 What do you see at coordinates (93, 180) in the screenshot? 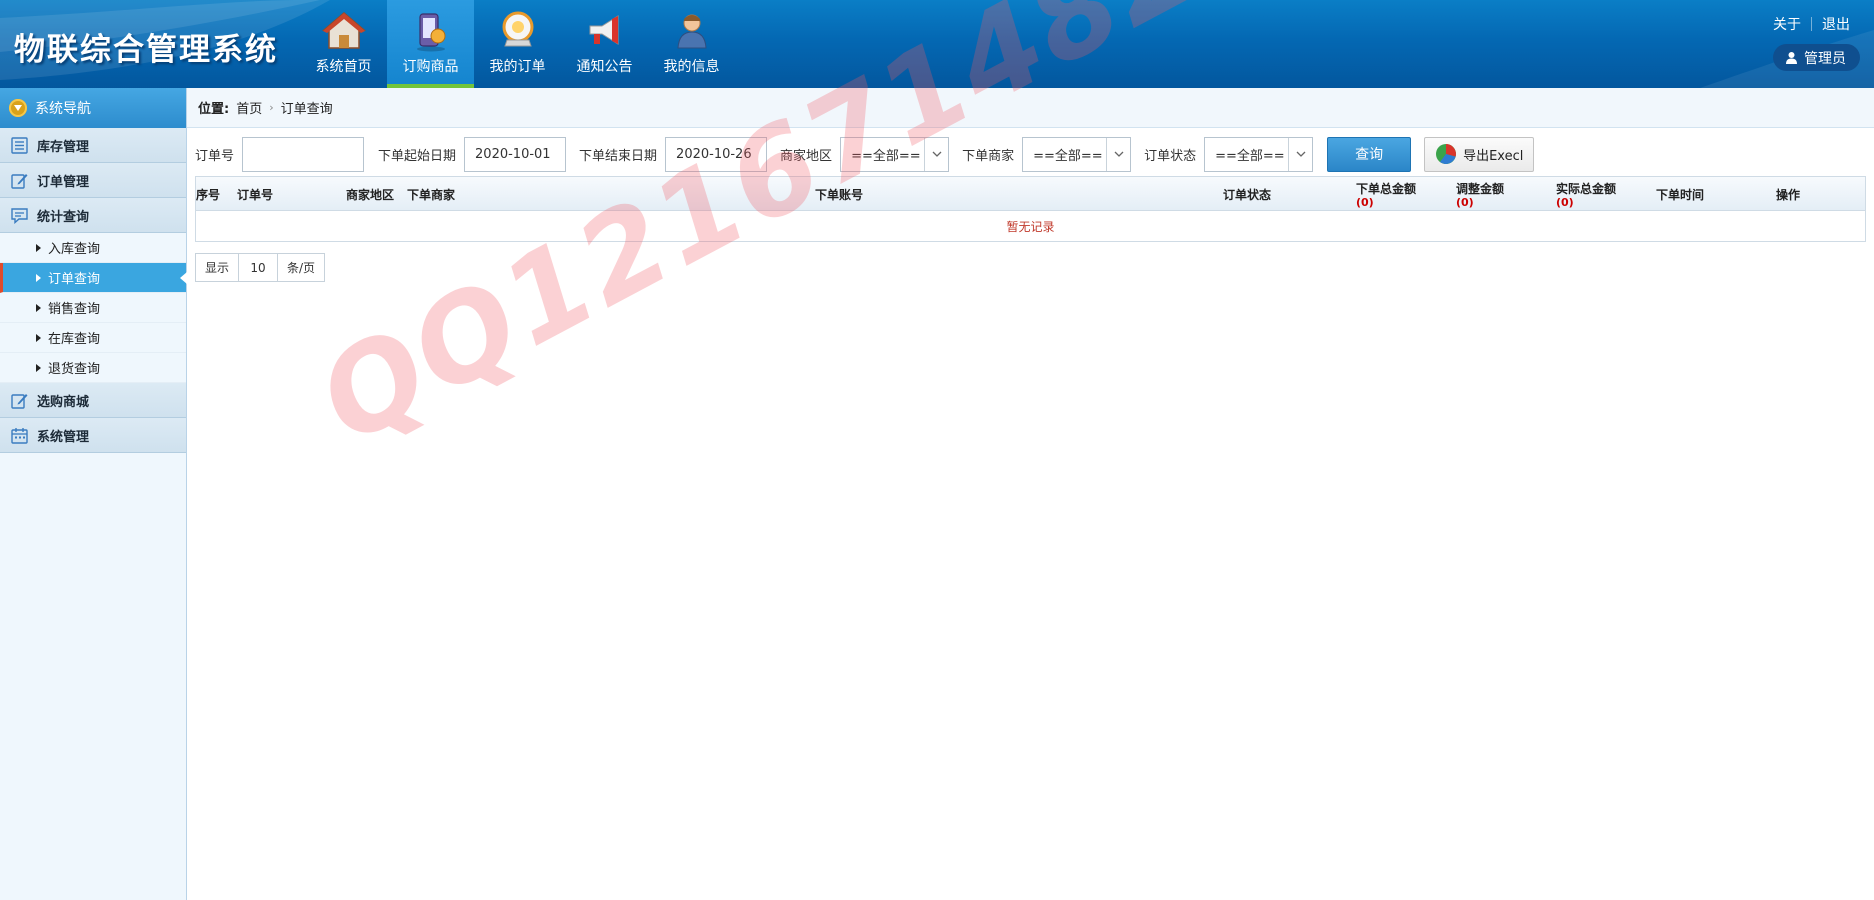
I see `sidebar-group-orders: 订单管理` at bounding box center [93, 180].